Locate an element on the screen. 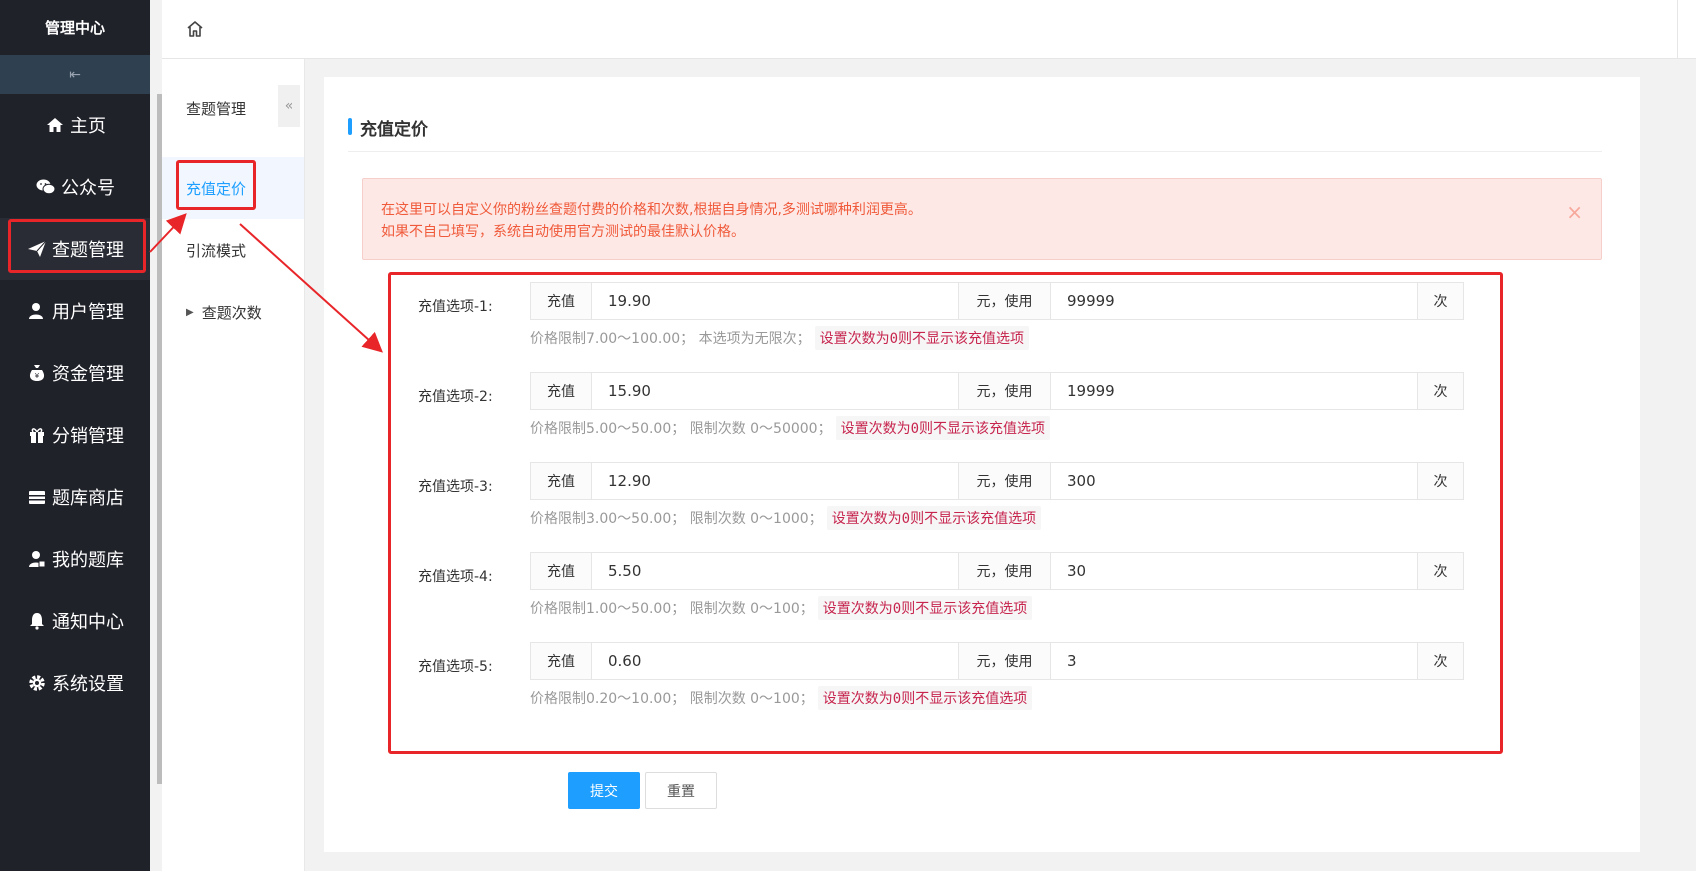 This screenshot has height=871, width=1696. sidebar-collapse-button: ⇤ is located at coordinates (75, 74).